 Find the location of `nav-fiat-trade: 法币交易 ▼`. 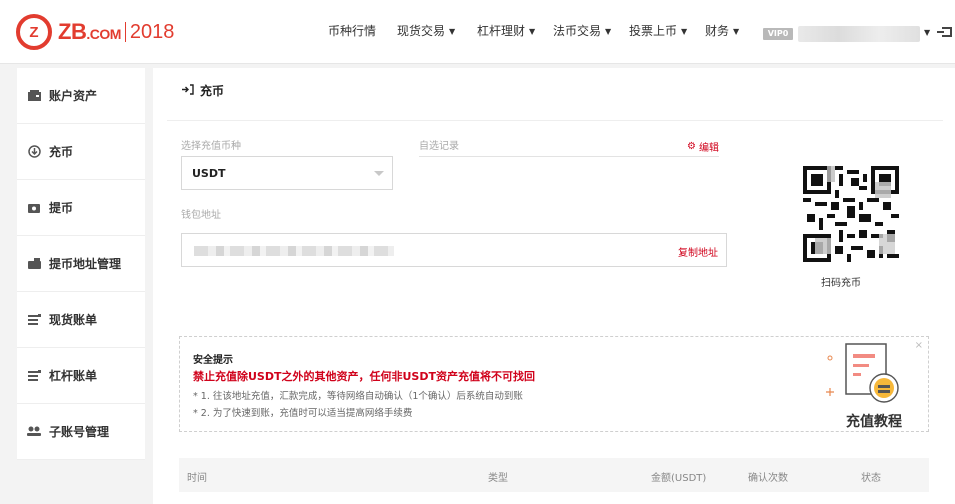

nav-fiat-trade: 法币交易 ▼ is located at coordinates (582, 30).